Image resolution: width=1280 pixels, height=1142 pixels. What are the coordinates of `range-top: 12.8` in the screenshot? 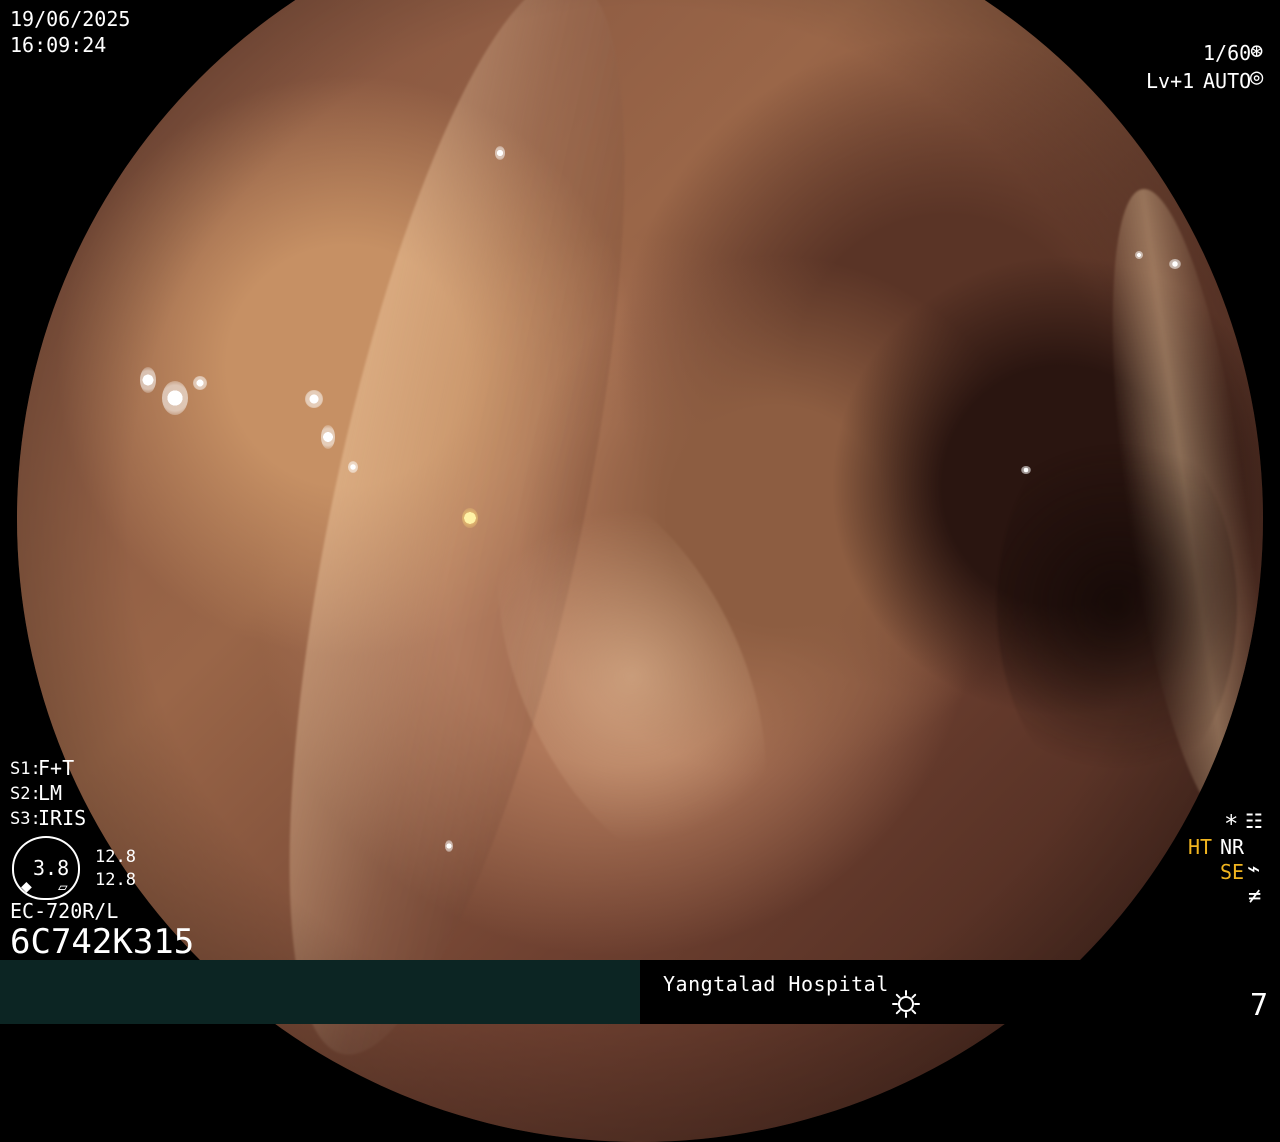 It's located at (115, 857).